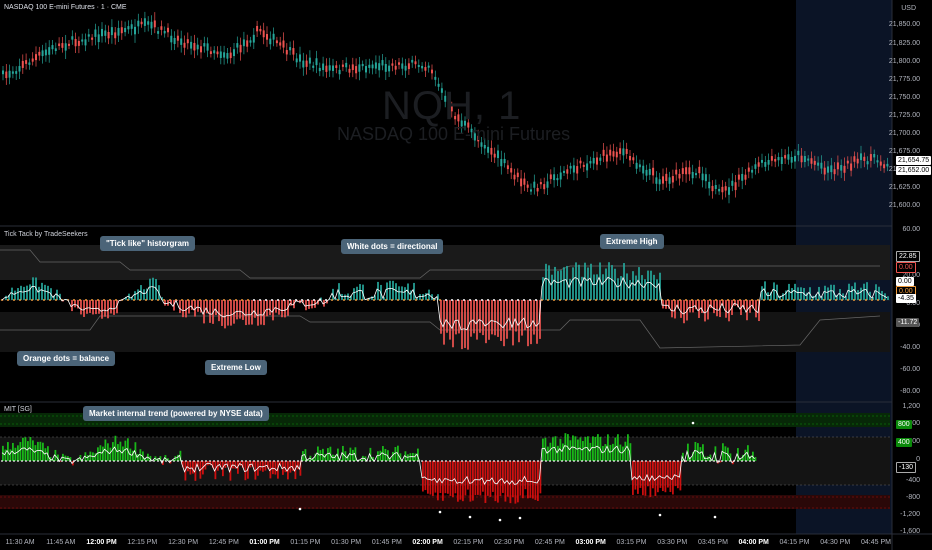  Describe the element at coordinates (794, 542) in the screenshot. I see `time-axis-label: 04:15 PM` at that location.